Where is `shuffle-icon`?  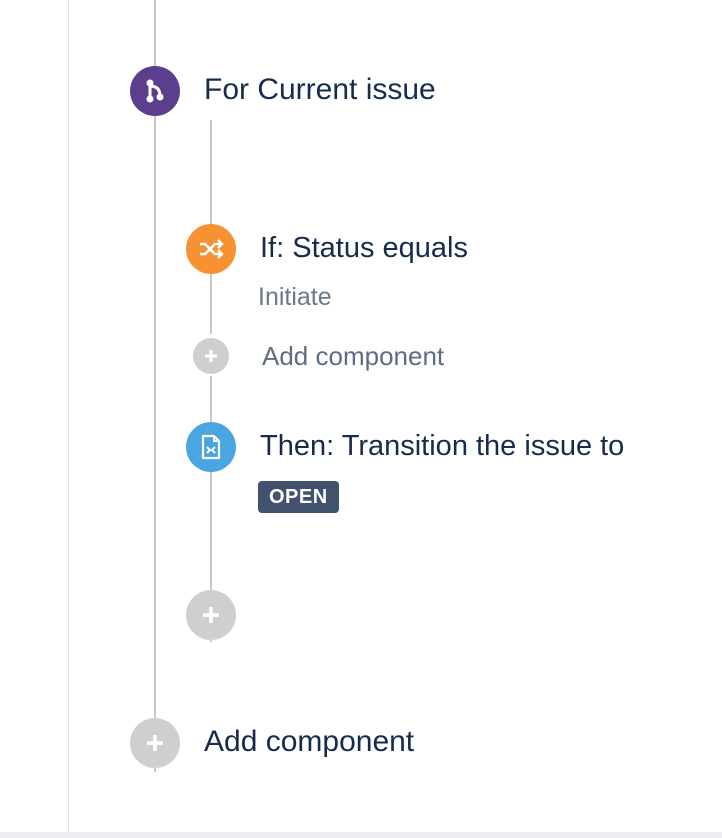 shuffle-icon is located at coordinates (211, 249).